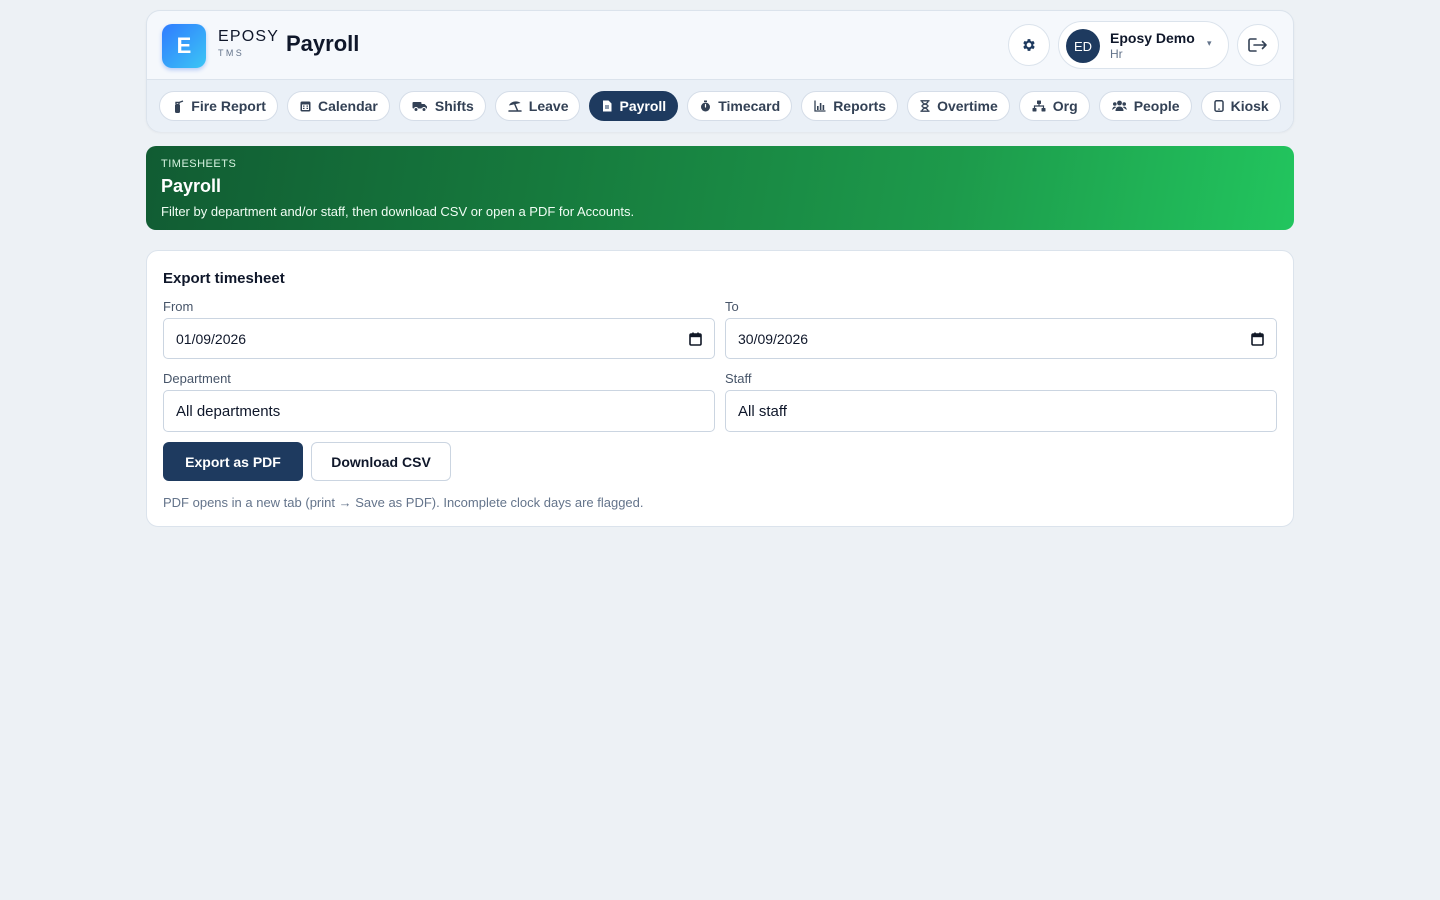 This screenshot has height=900, width=1440. I want to click on tab-leave: Leave, so click(537, 106).